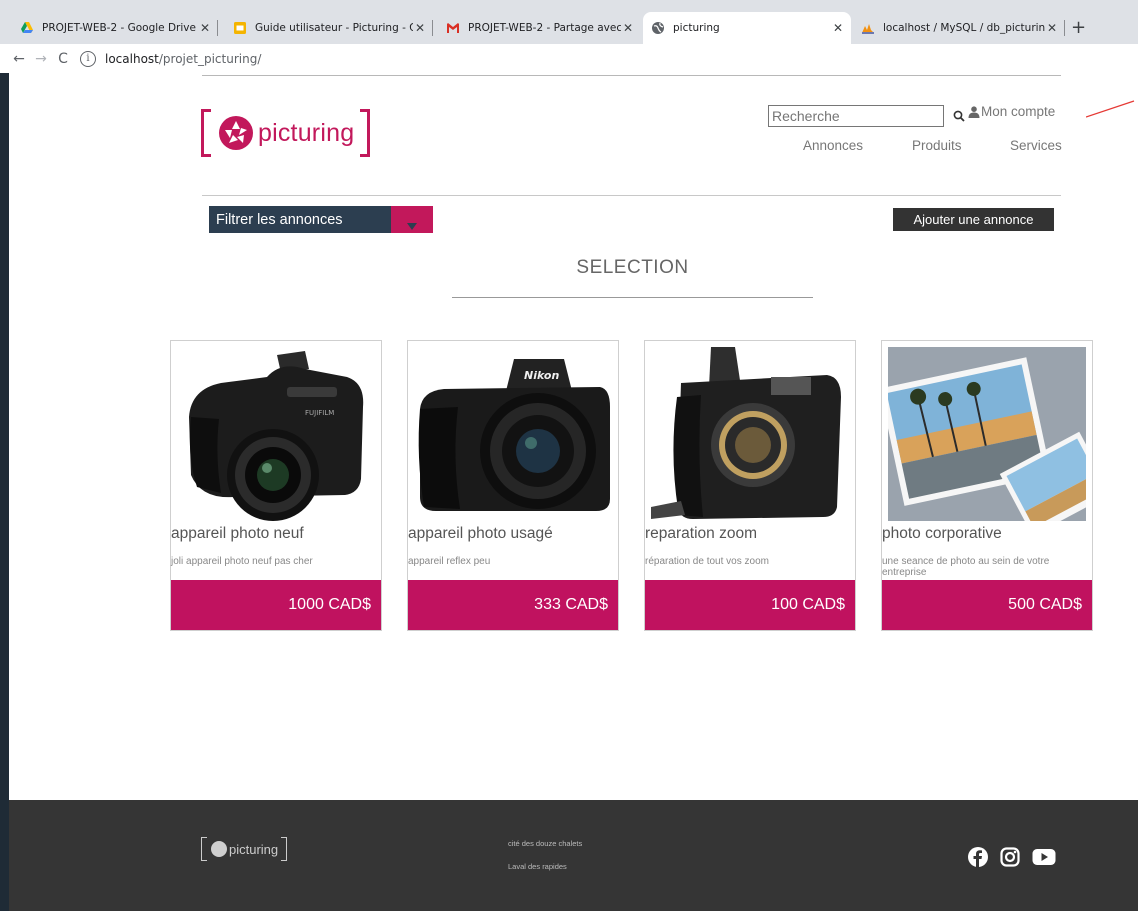 This screenshot has width=1138, height=911. Describe the element at coordinates (1078, 28) in the screenshot. I see `new-tab-button: +` at that location.